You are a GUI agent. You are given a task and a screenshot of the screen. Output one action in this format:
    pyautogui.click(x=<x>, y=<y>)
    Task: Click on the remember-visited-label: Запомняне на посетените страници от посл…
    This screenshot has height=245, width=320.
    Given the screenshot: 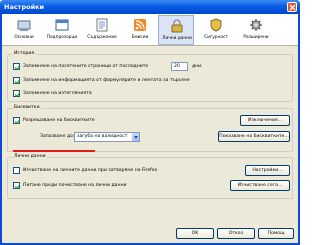 What is the action you would take?
    pyautogui.click(x=86, y=66)
    